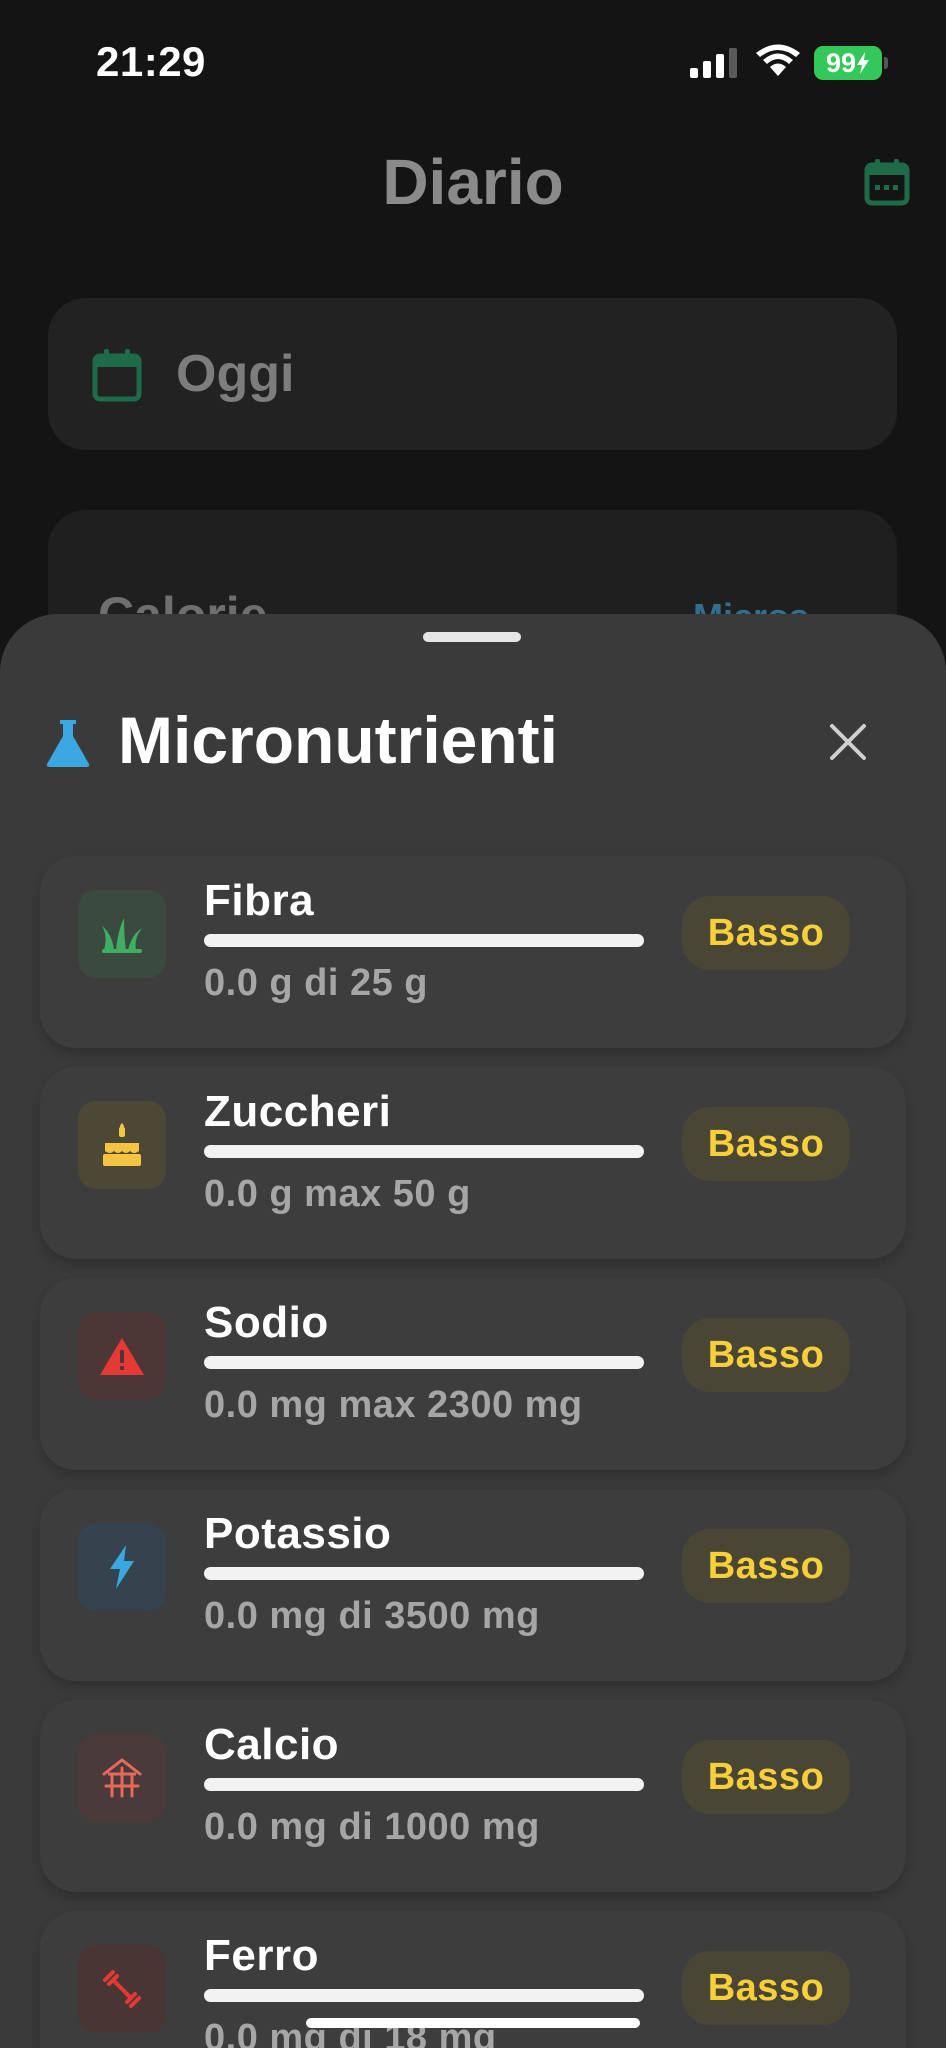 This screenshot has height=2048, width=946. Describe the element at coordinates (298, 1111) in the screenshot. I see `nutrient-name: Zuccheri` at that location.